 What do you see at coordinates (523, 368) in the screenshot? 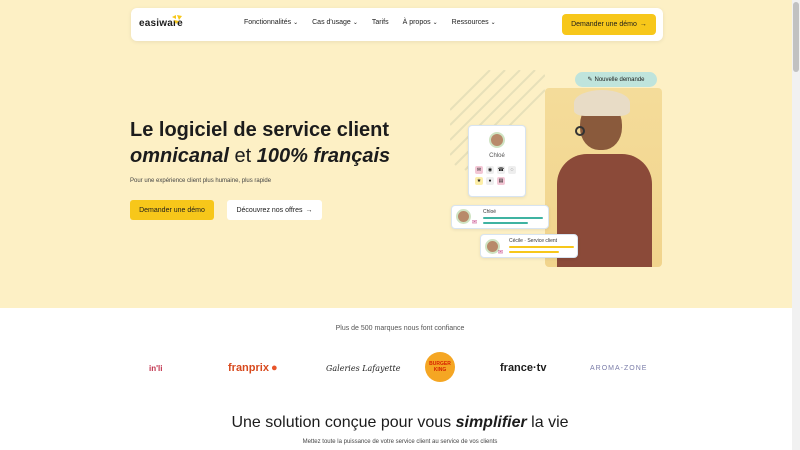
I see `francetv-logo: france·tv` at bounding box center [523, 368].